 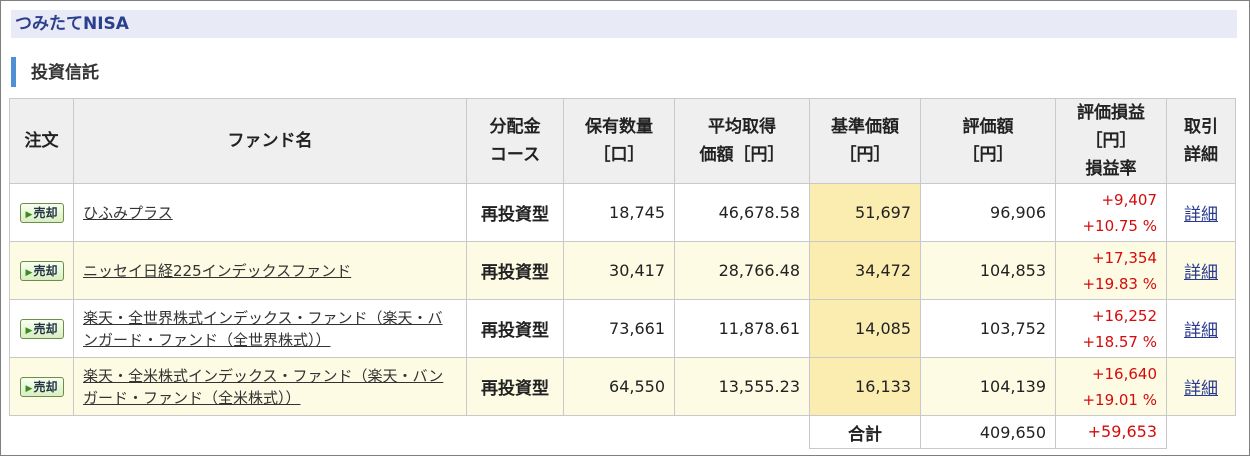 I want to click on base-price: 14,085, so click(x=865, y=328).